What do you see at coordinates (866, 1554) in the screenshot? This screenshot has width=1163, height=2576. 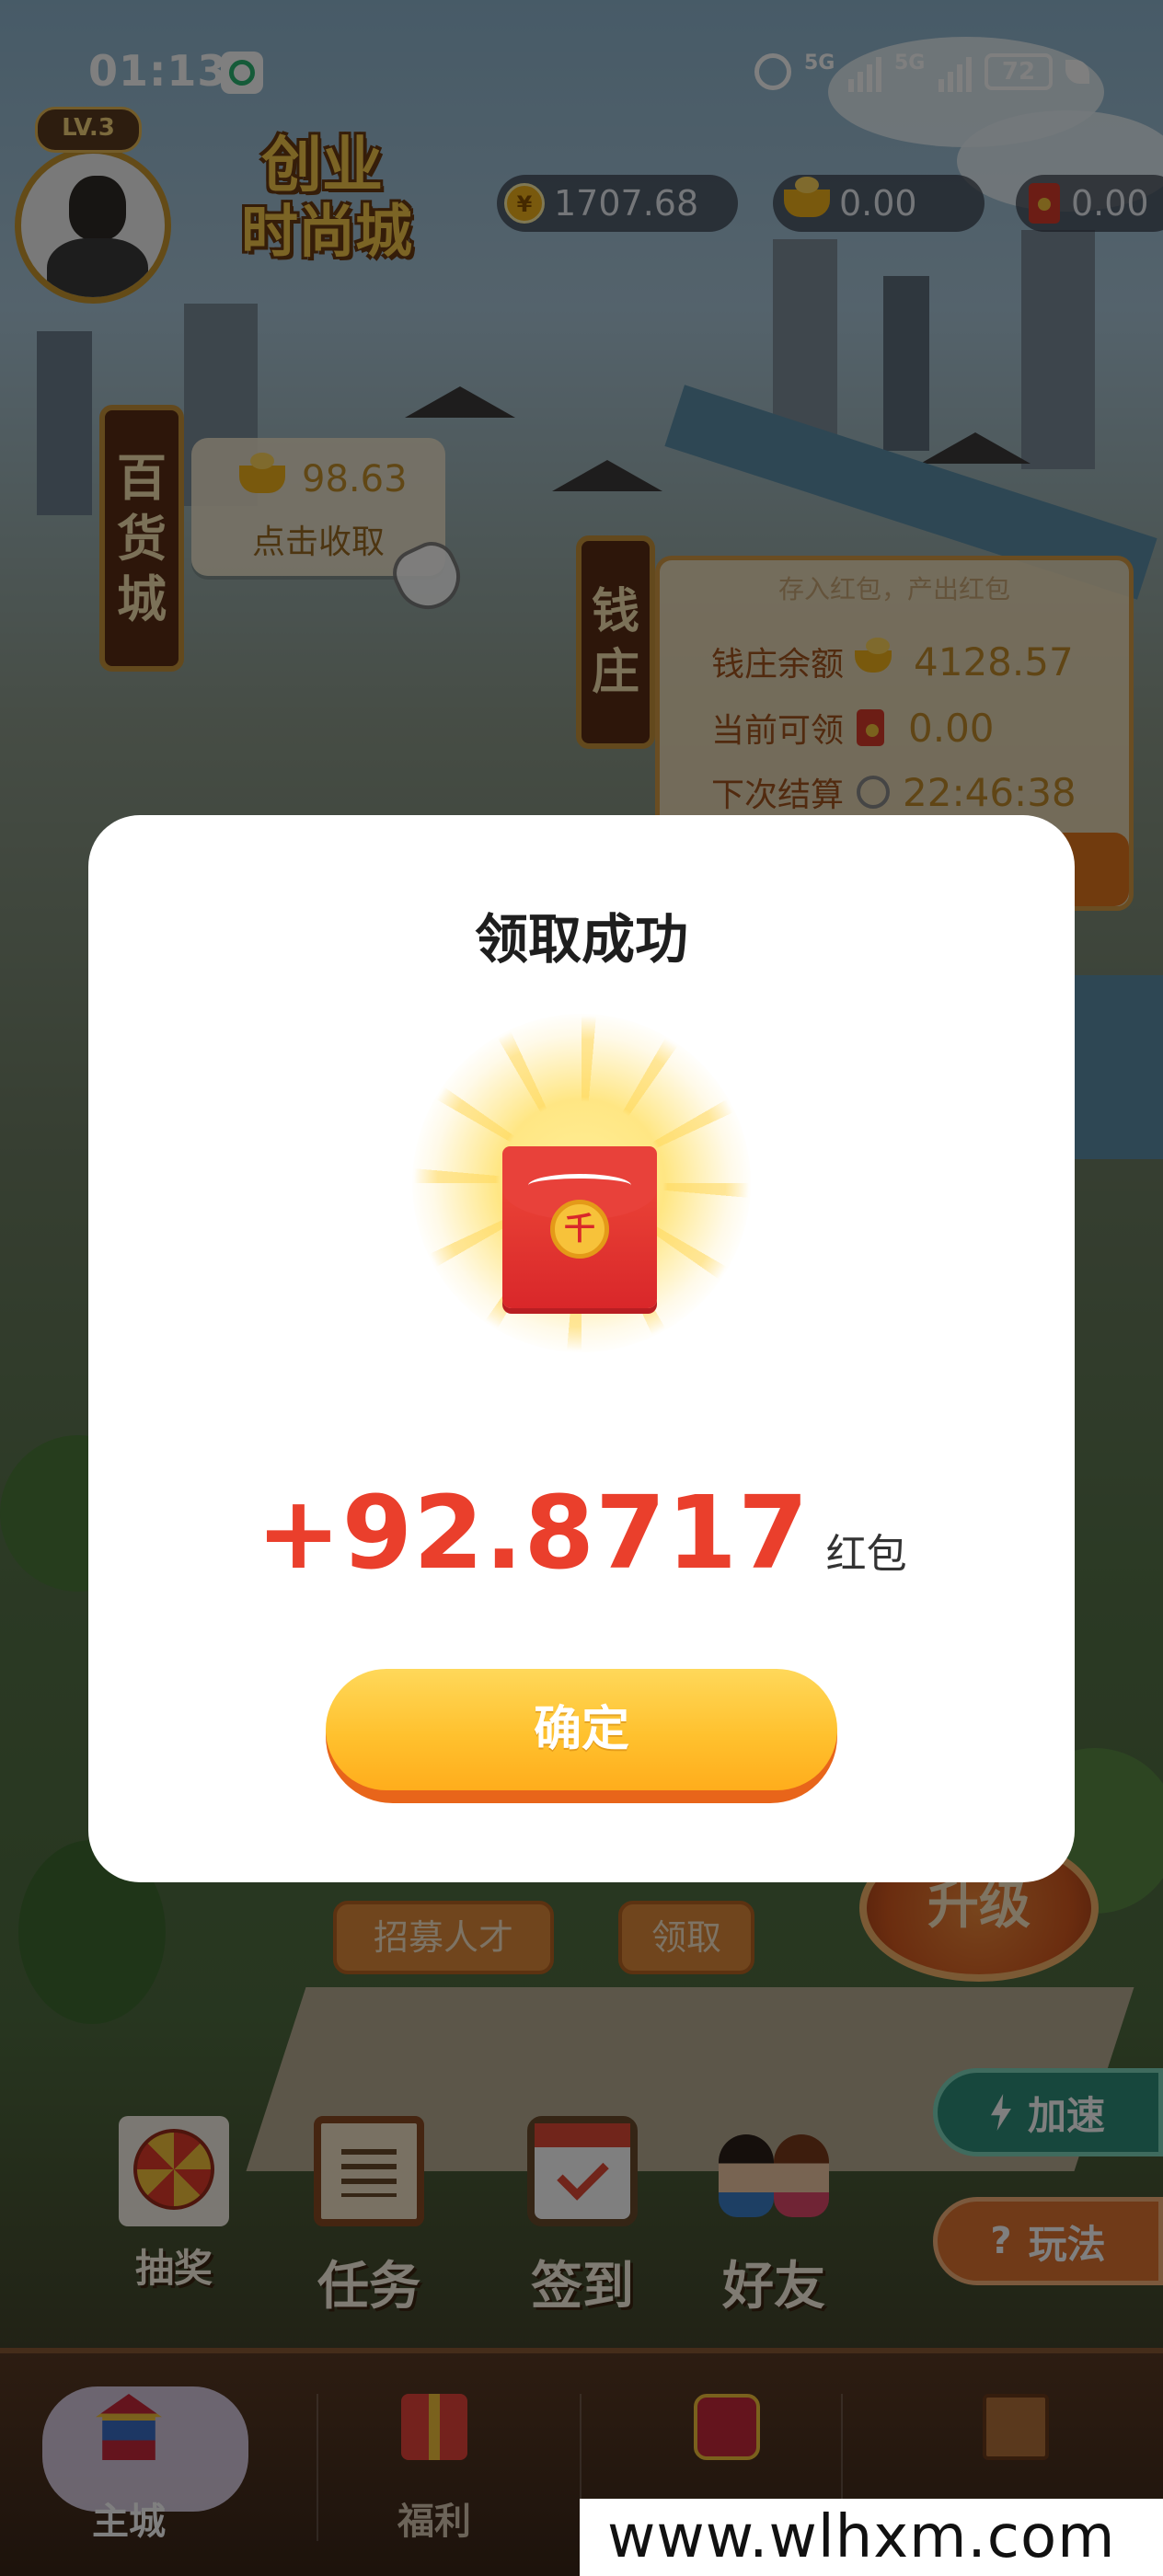 I see `reward-unit: 红包` at bounding box center [866, 1554].